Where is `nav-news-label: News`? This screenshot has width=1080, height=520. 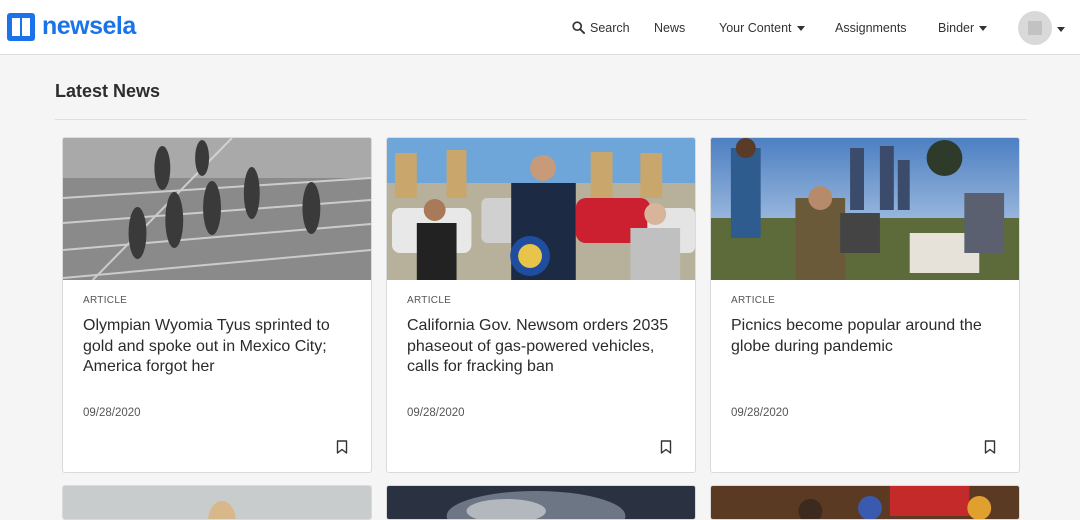
nav-news-label: News is located at coordinates (670, 27).